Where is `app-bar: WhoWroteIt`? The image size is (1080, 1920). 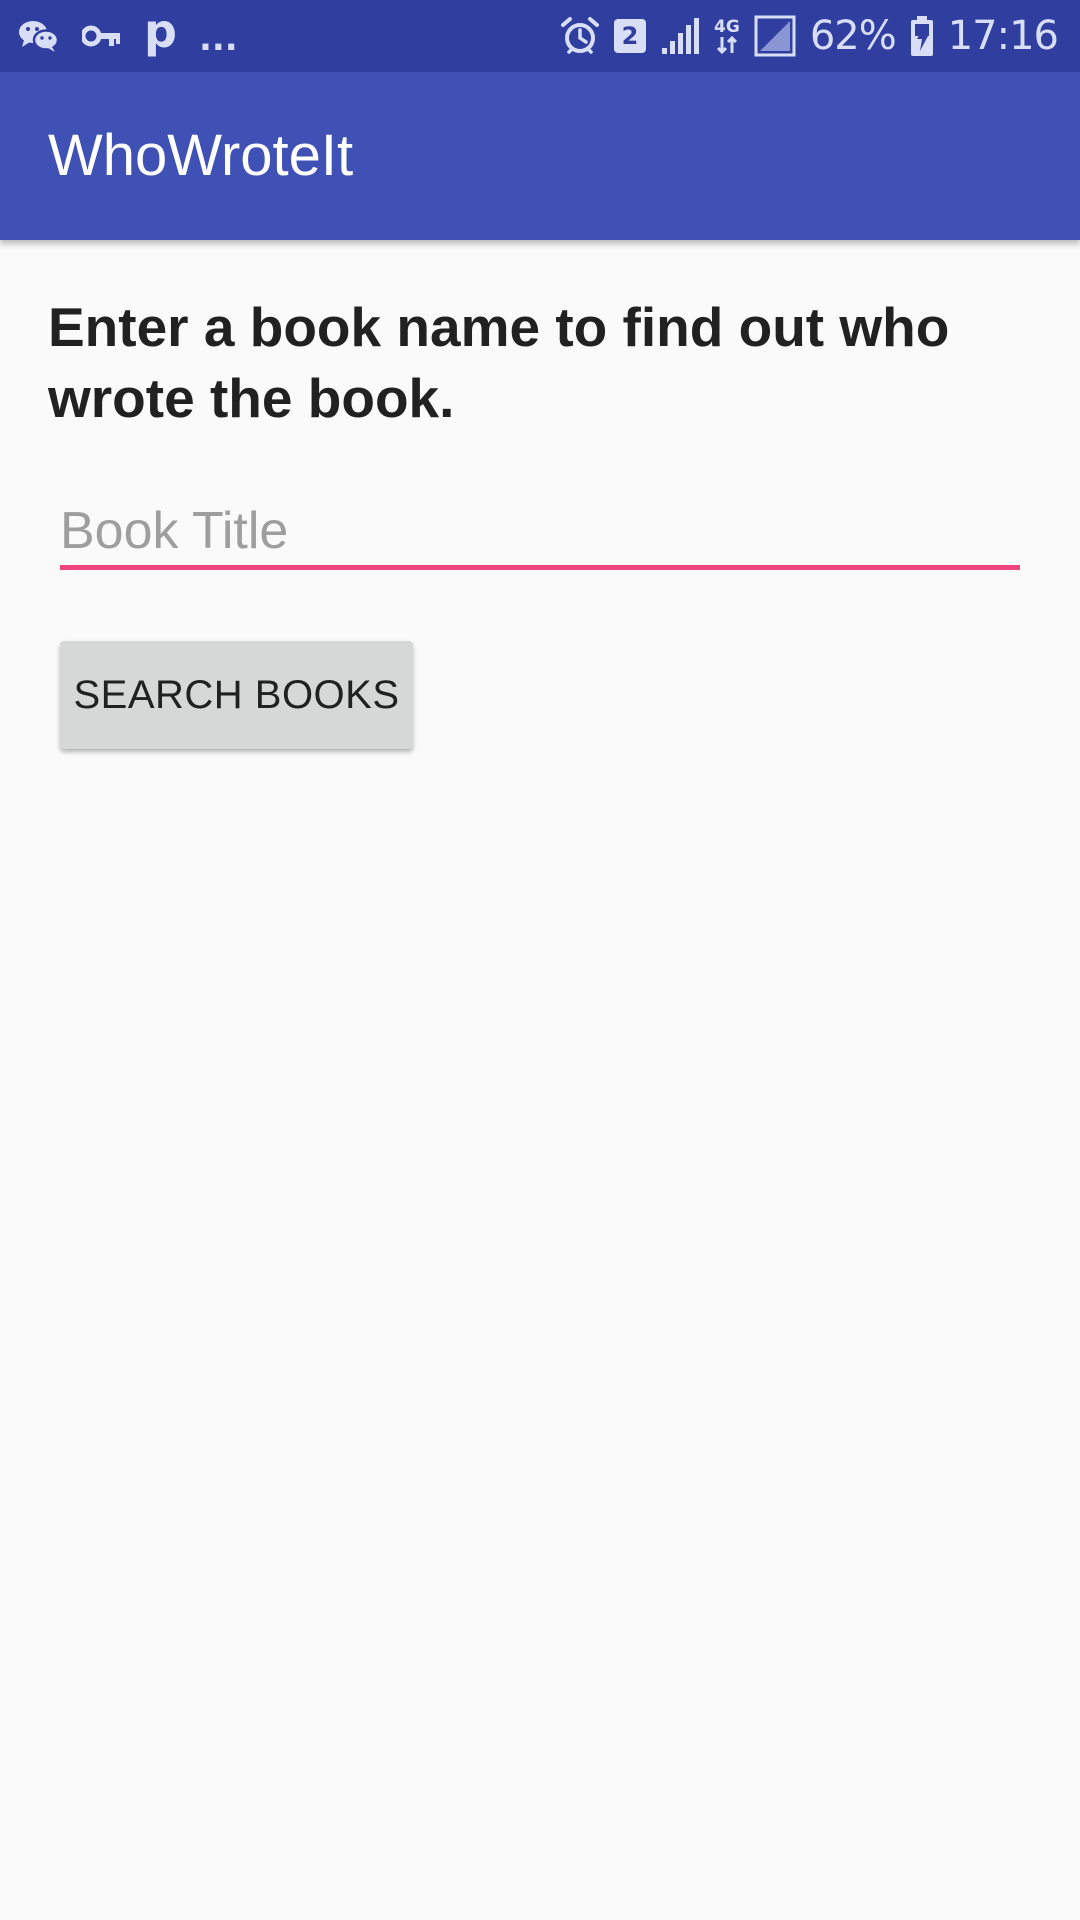 app-bar: WhoWroteIt is located at coordinates (540, 156).